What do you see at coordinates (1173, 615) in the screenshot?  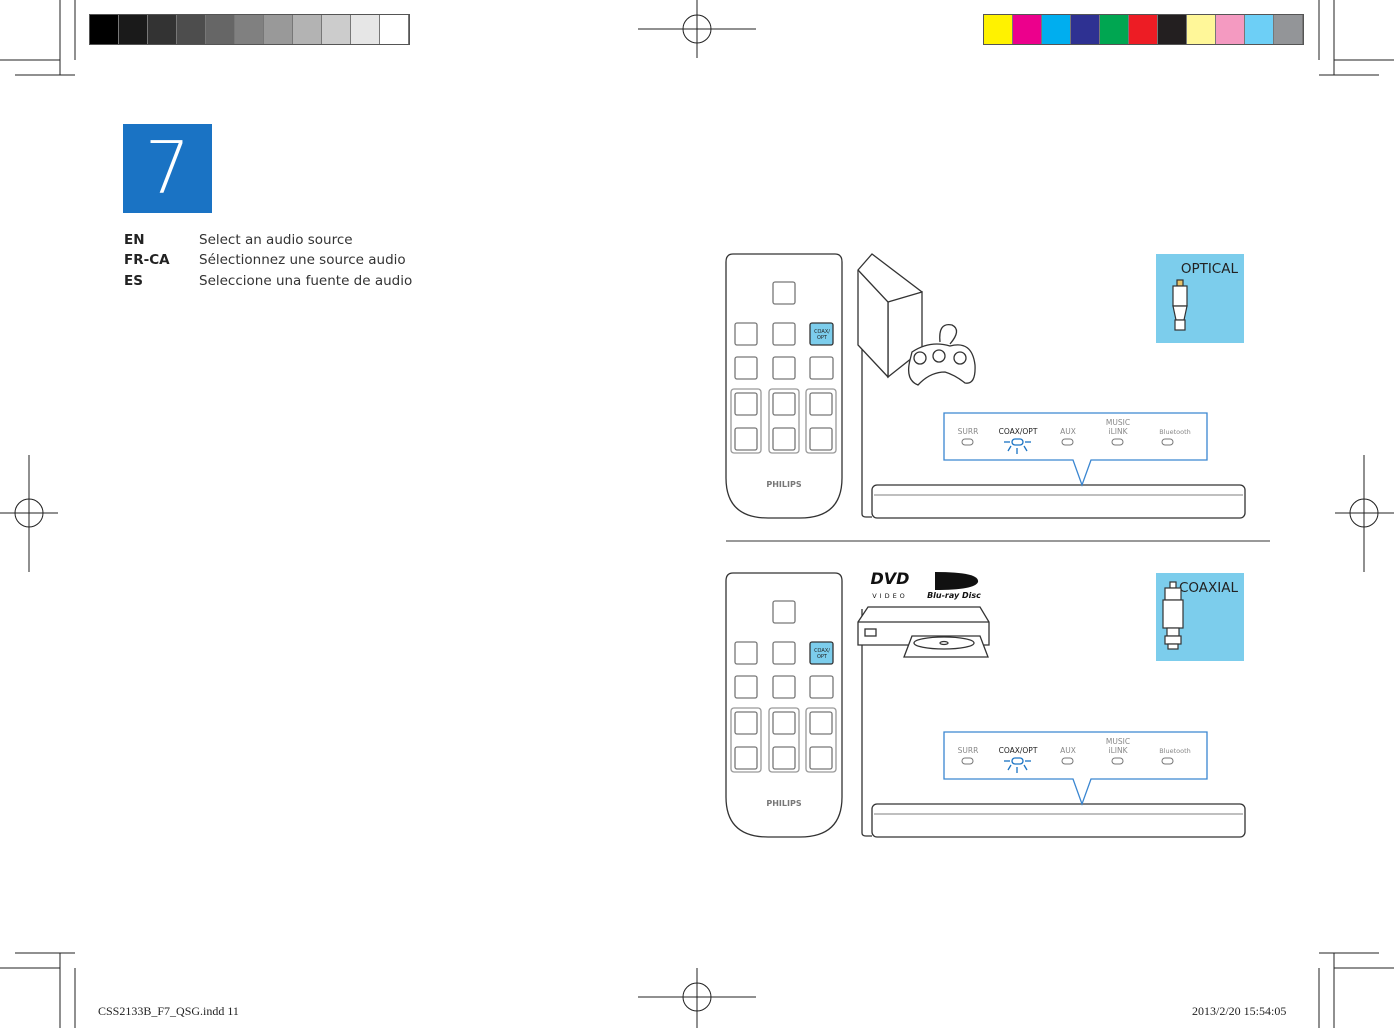 I see `coaxial-connector-icon` at bounding box center [1173, 615].